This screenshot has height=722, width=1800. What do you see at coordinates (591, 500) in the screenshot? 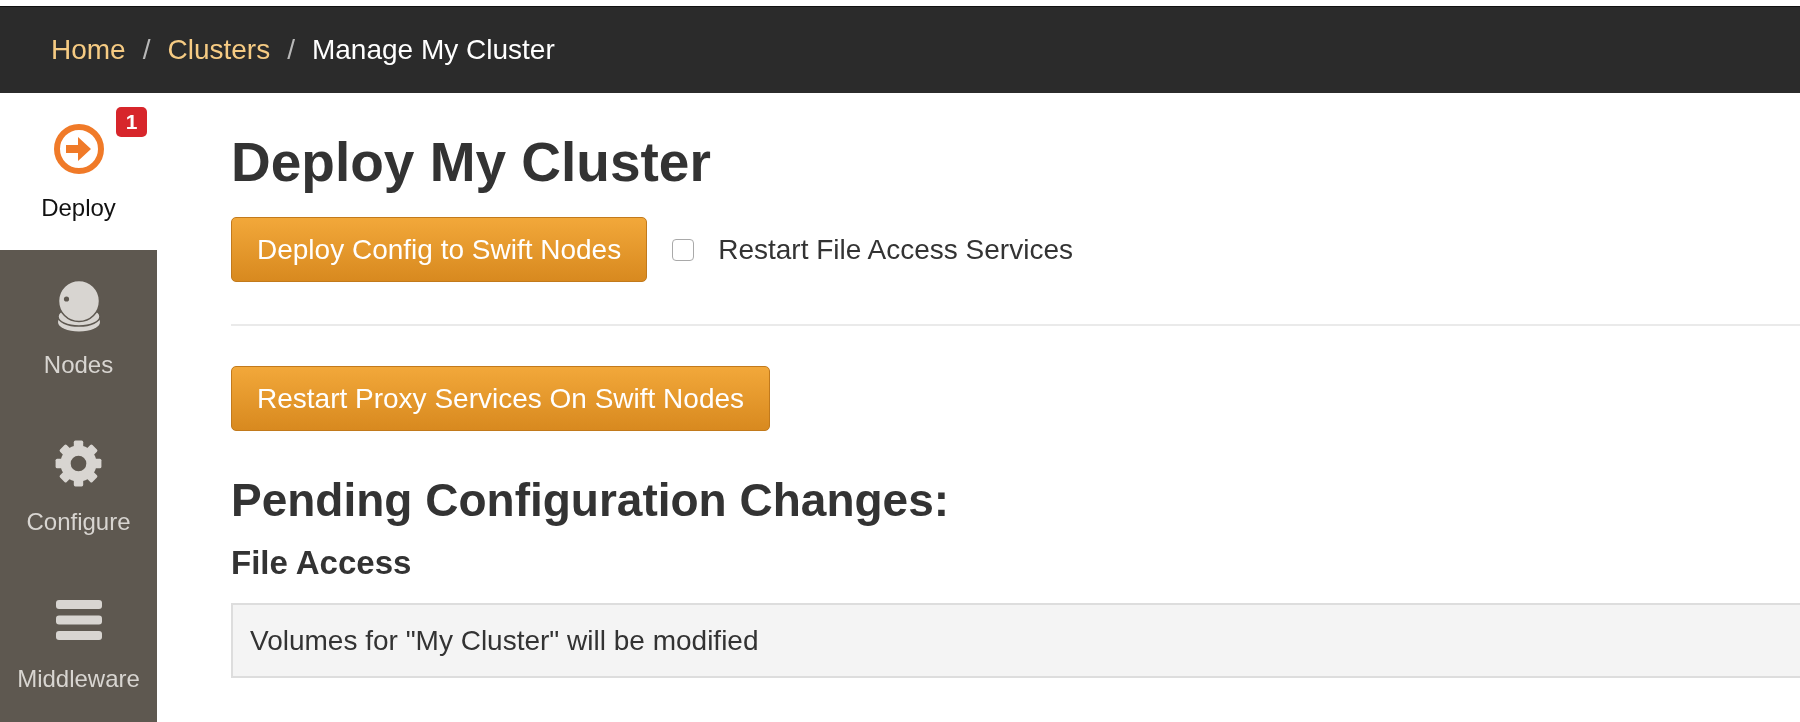
I see `section-heading: Pending Configuration Changes:` at bounding box center [591, 500].